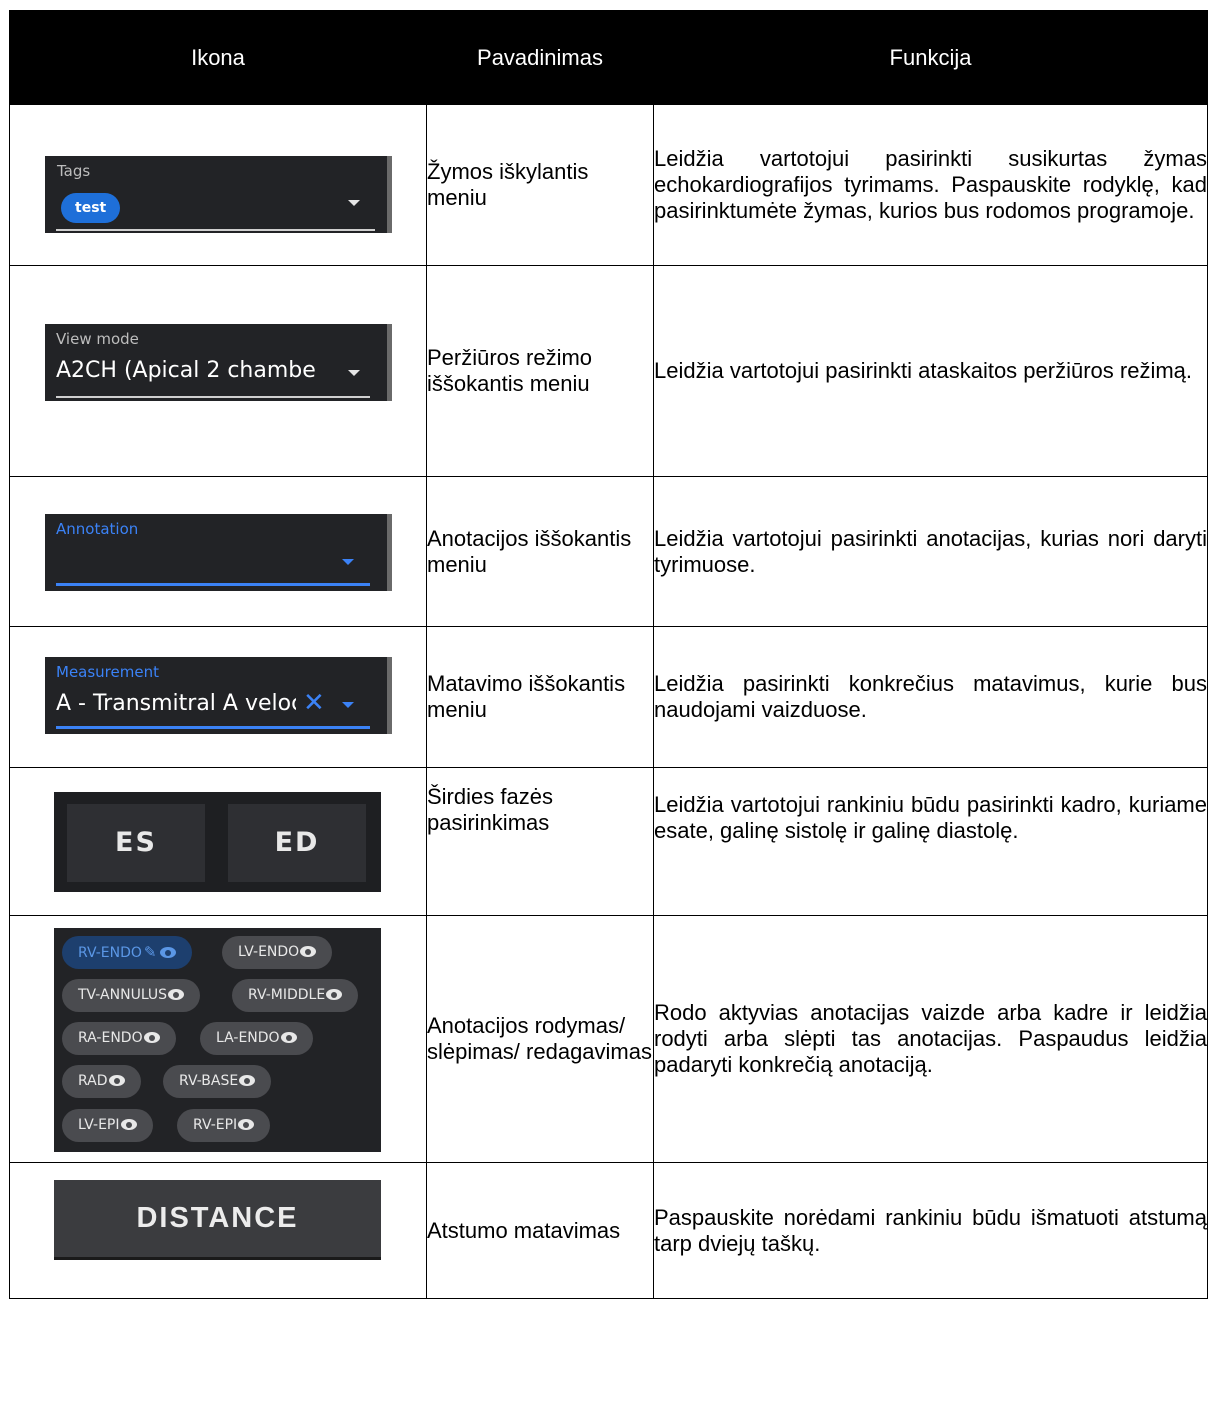  I want to click on annotation-label: Annotation, so click(97, 529).